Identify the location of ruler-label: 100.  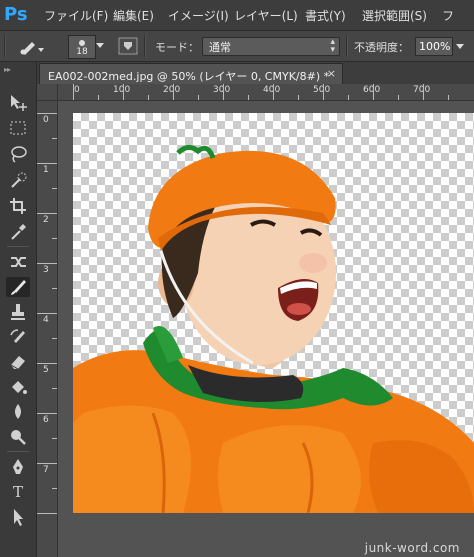
(122, 90).